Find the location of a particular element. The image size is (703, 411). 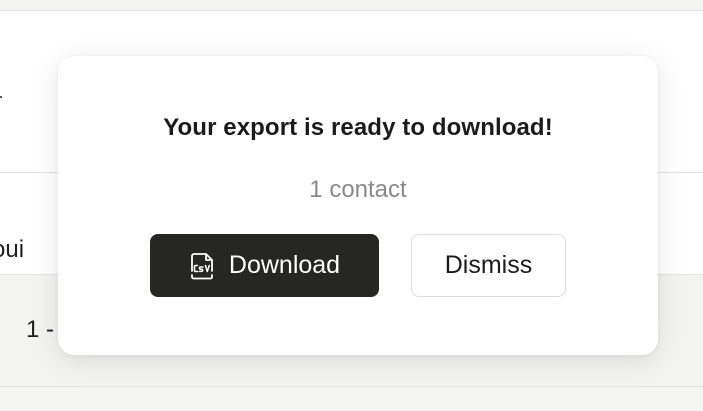

table-header-label: oui is located at coordinates (12, 249).